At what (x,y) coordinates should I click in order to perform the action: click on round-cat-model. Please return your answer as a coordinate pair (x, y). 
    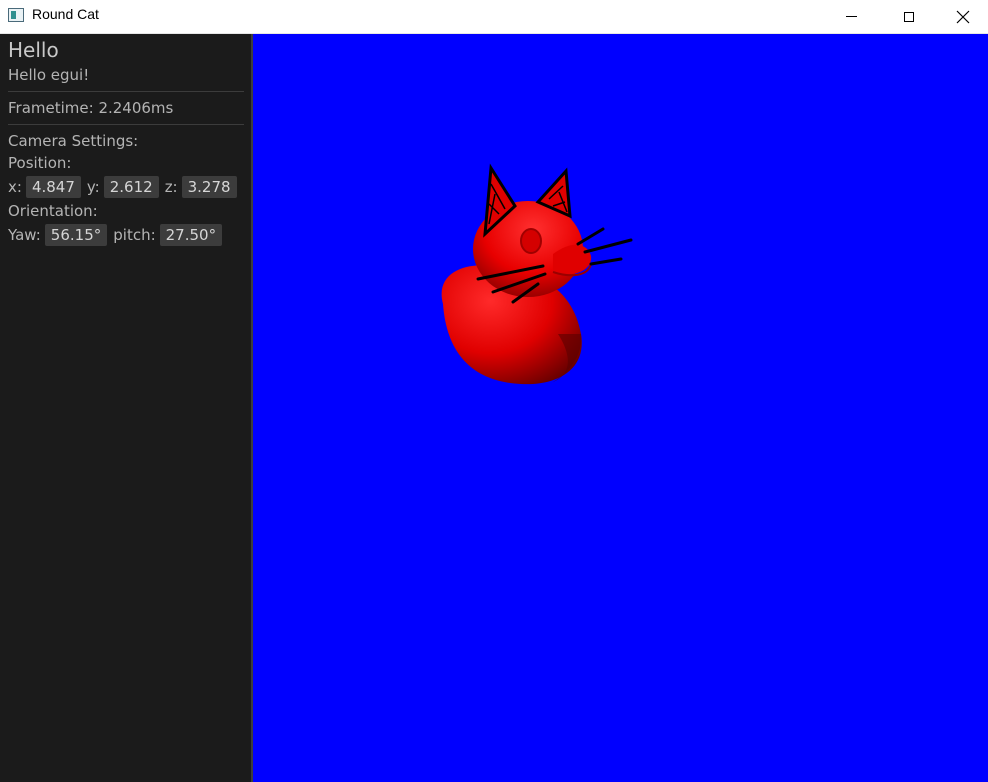
    Looking at the image, I should click on (537, 274).